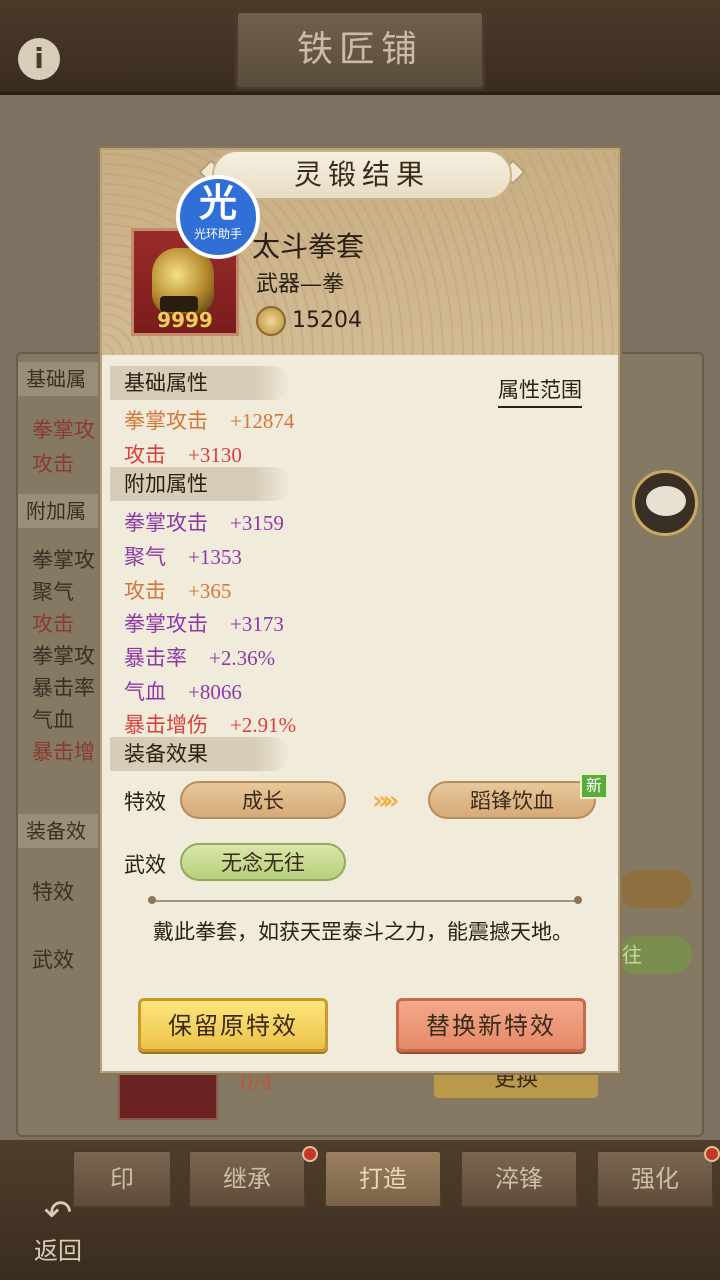 The image size is (720, 1280). Describe the element at coordinates (63, 752) in the screenshot. I see `bg-stat: 暴击增` at that location.